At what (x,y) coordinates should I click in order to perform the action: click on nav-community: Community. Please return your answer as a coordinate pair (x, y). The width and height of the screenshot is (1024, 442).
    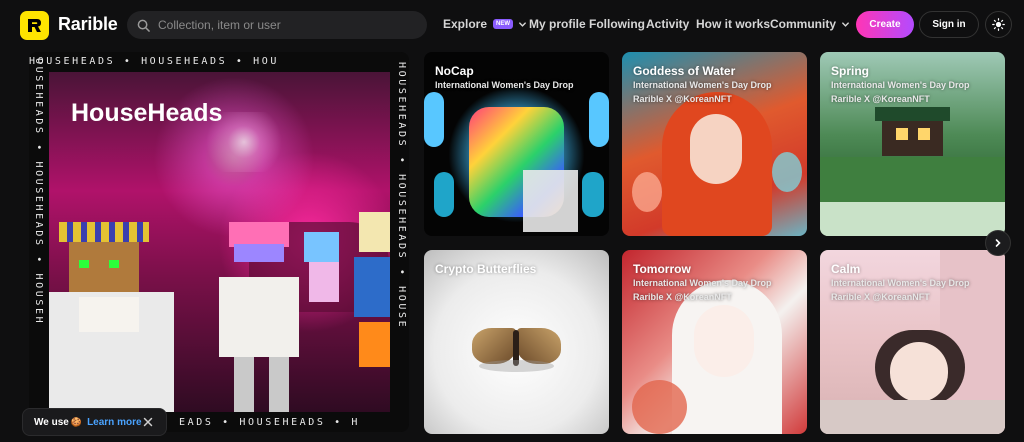
    Looking at the image, I should click on (810, 24).